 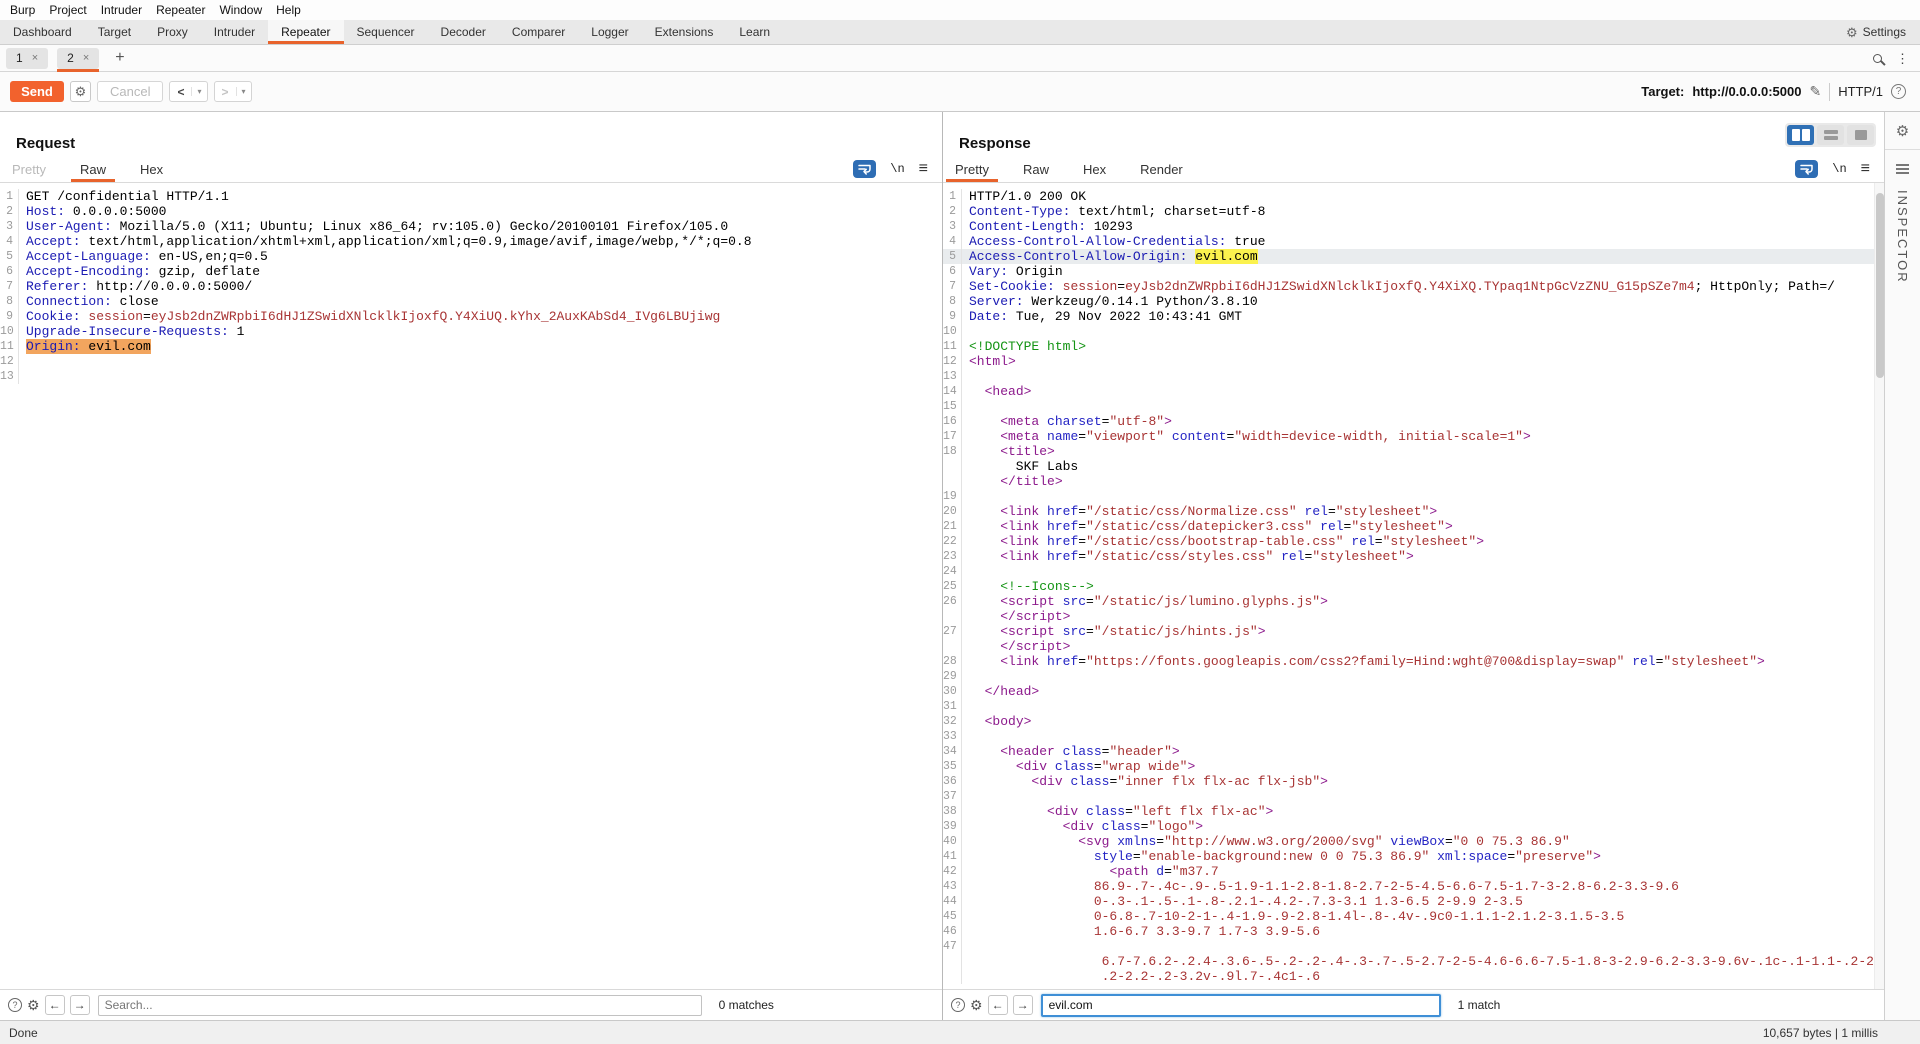 What do you see at coordinates (78, 59) in the screenshot?
I see `repeater-tab-2: 2 ×` at bounding box center [78, 59].